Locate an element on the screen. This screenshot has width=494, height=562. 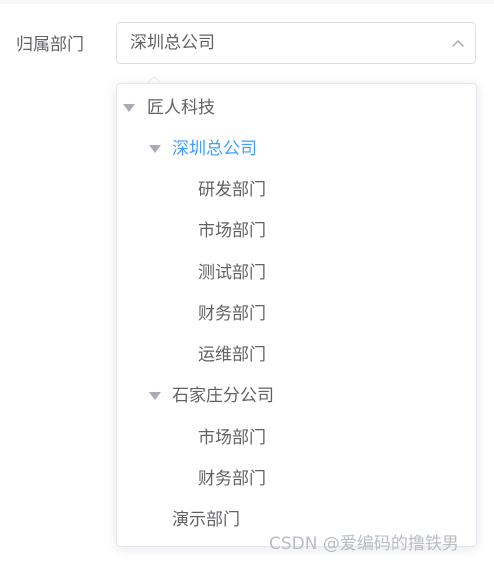
tree-node-shijiazhuang-finance: 财务部门 is located at coordinates (296, 479).